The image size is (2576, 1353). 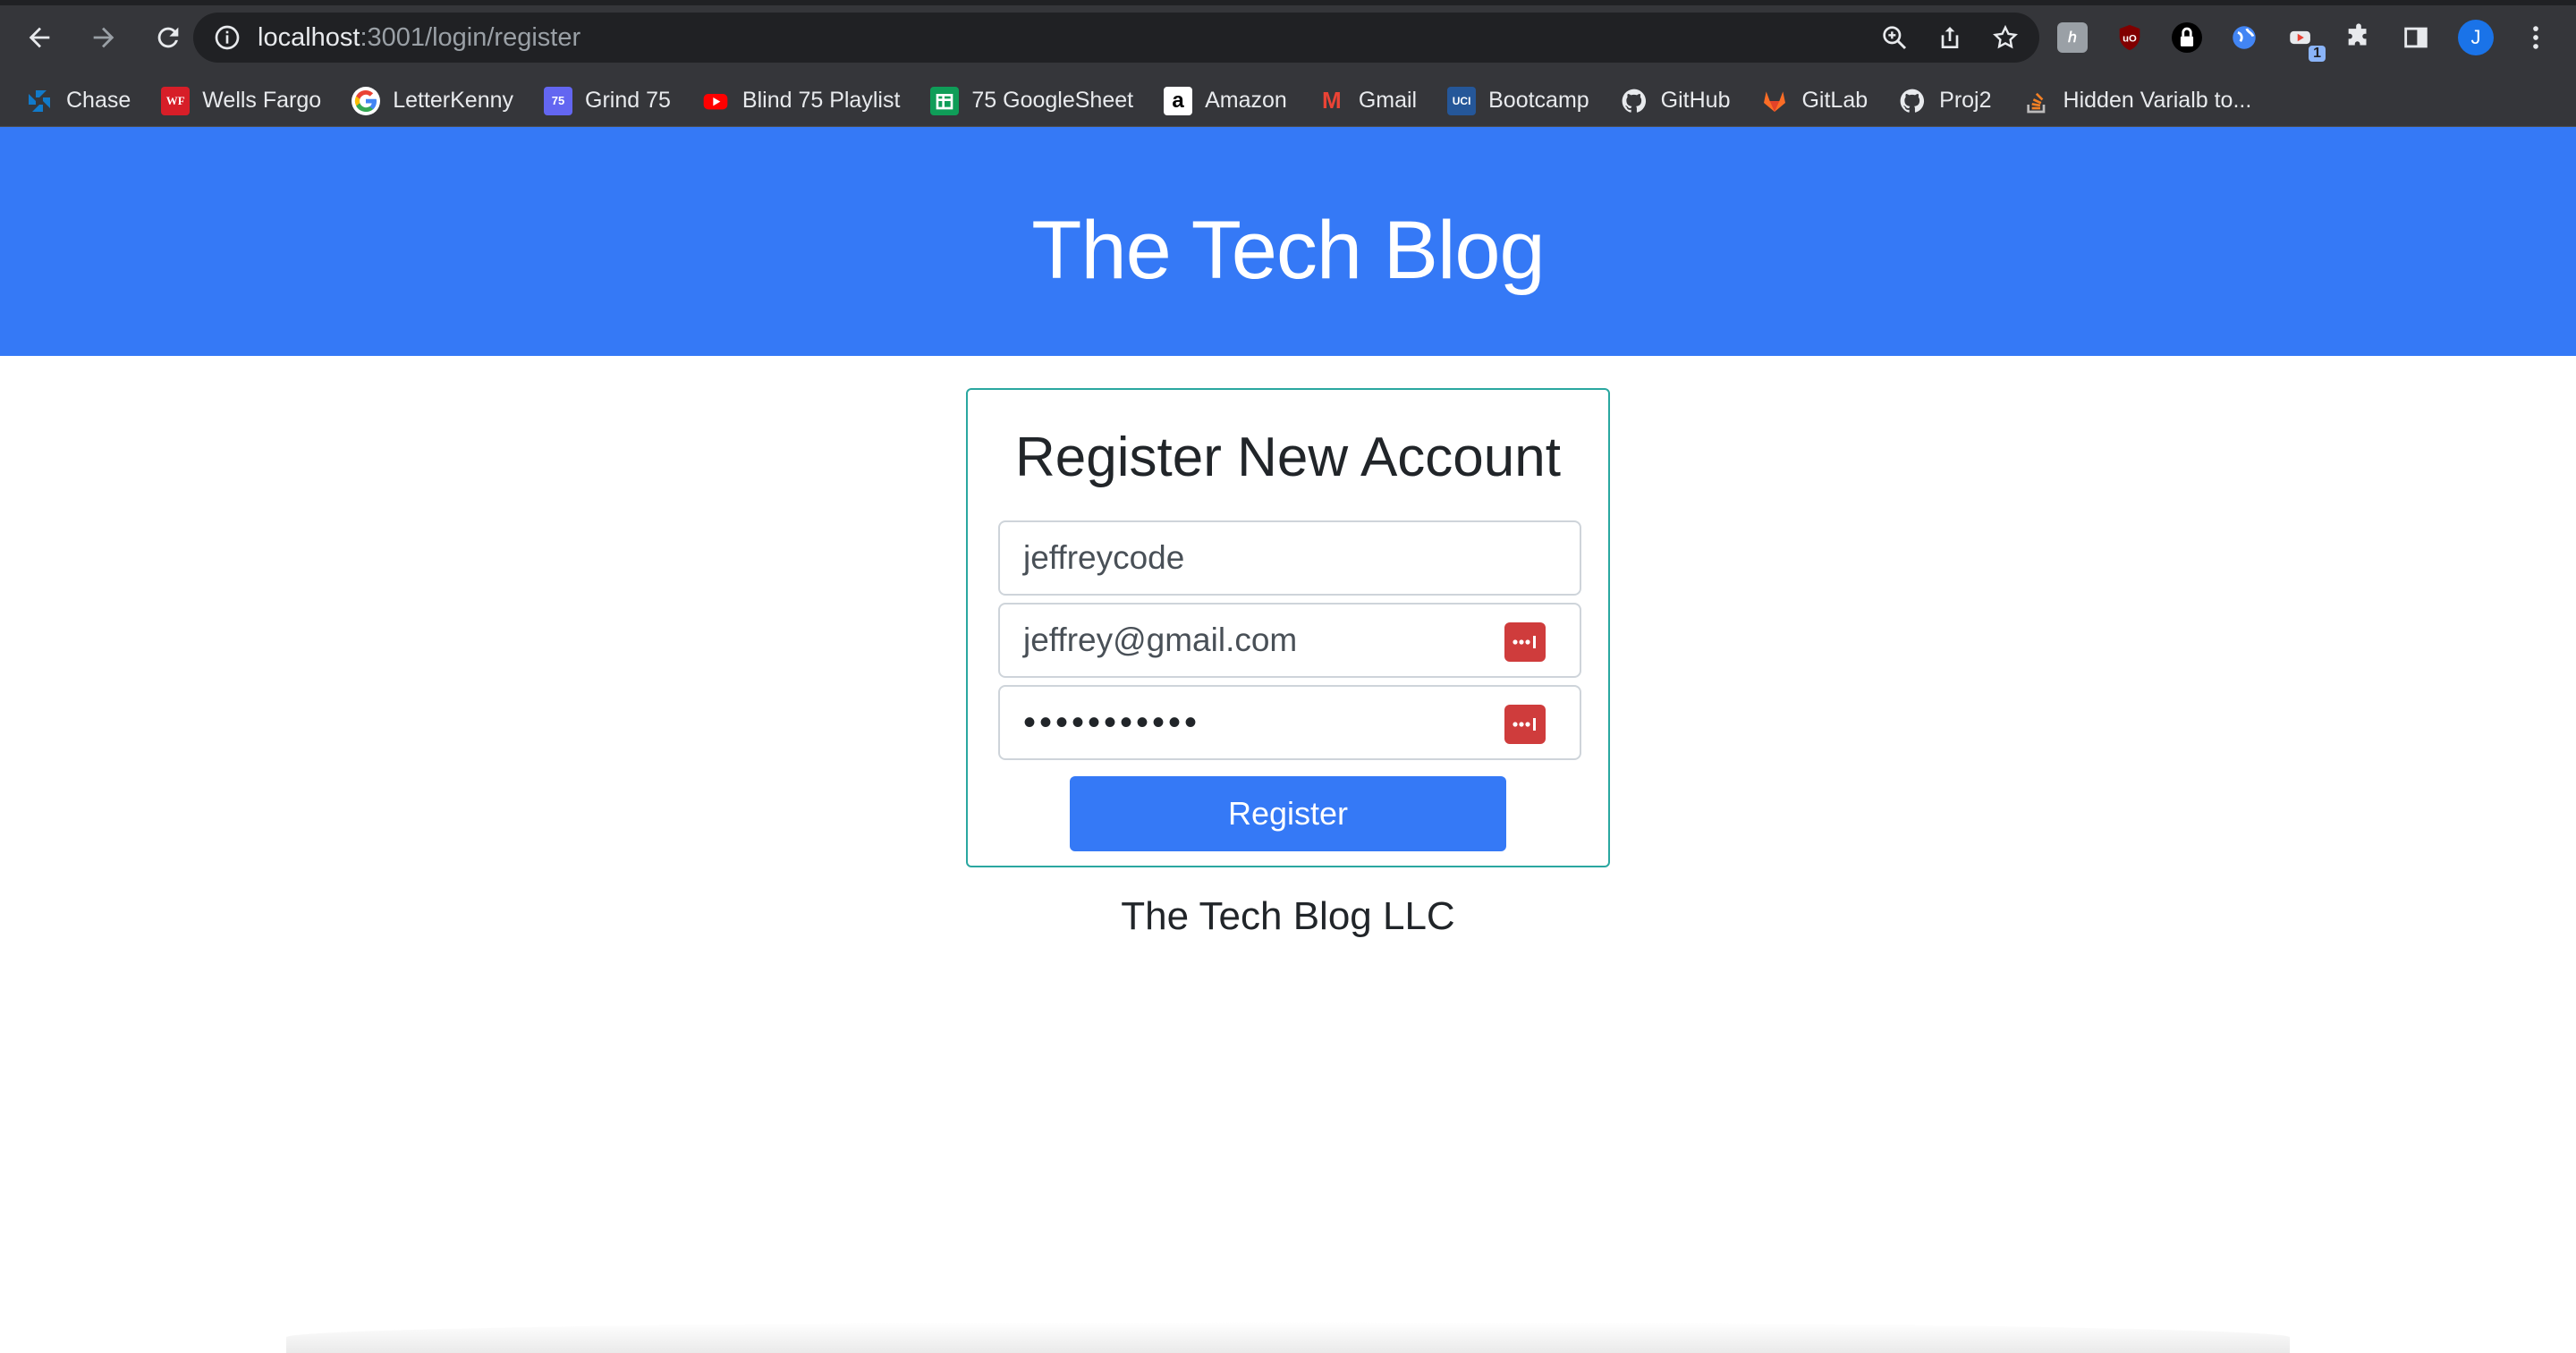 What do you see at coordinates (2476, 37) in the screenshot?
I see `profile-avatar: J` at bounding box center [2476, 37].